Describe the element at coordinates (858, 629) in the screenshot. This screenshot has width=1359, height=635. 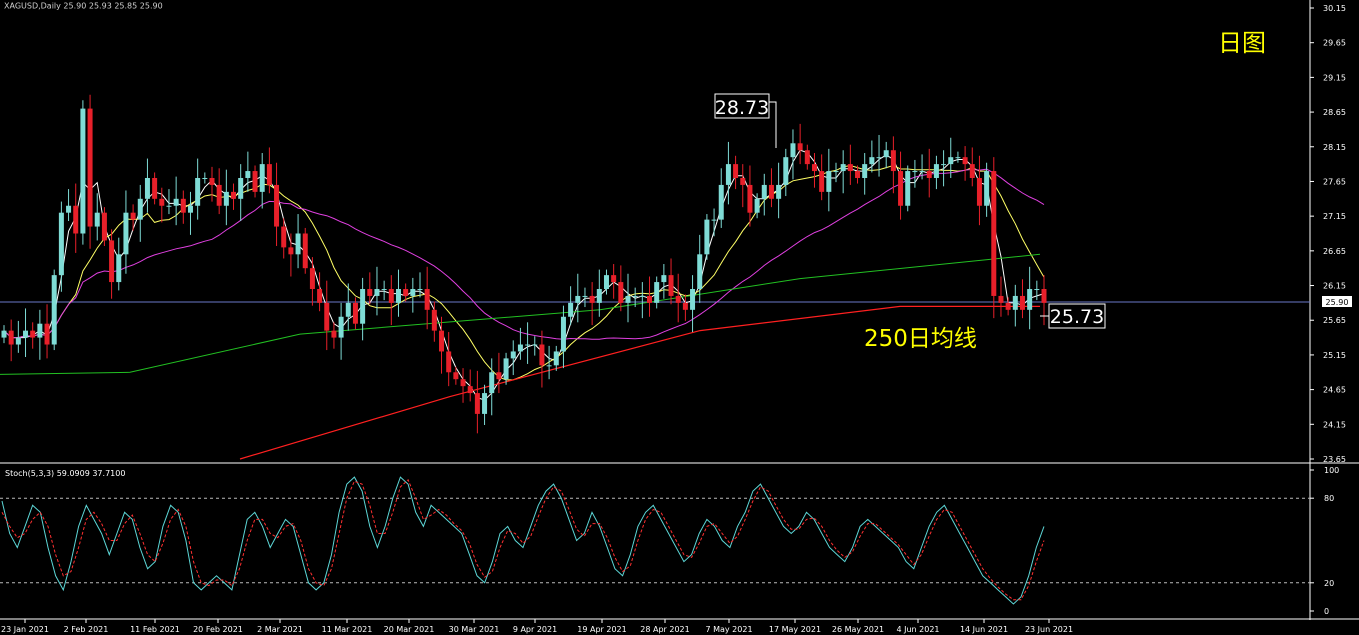
I see `time-tick-label: 26 May 2021` at that location.